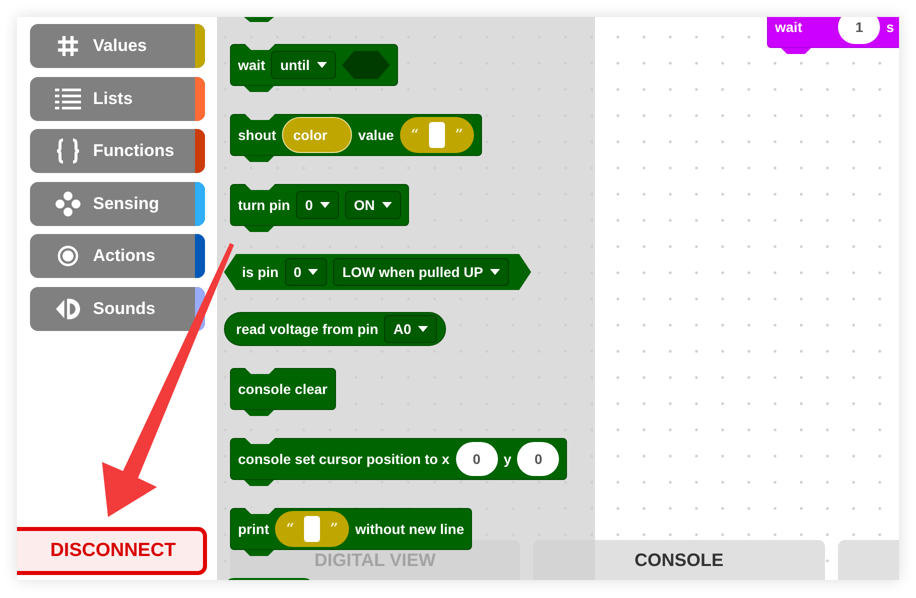  What do you see at coordinates (259, 19) in the screenshot?
I see `block-fragment` at bounding box center [259, 19].